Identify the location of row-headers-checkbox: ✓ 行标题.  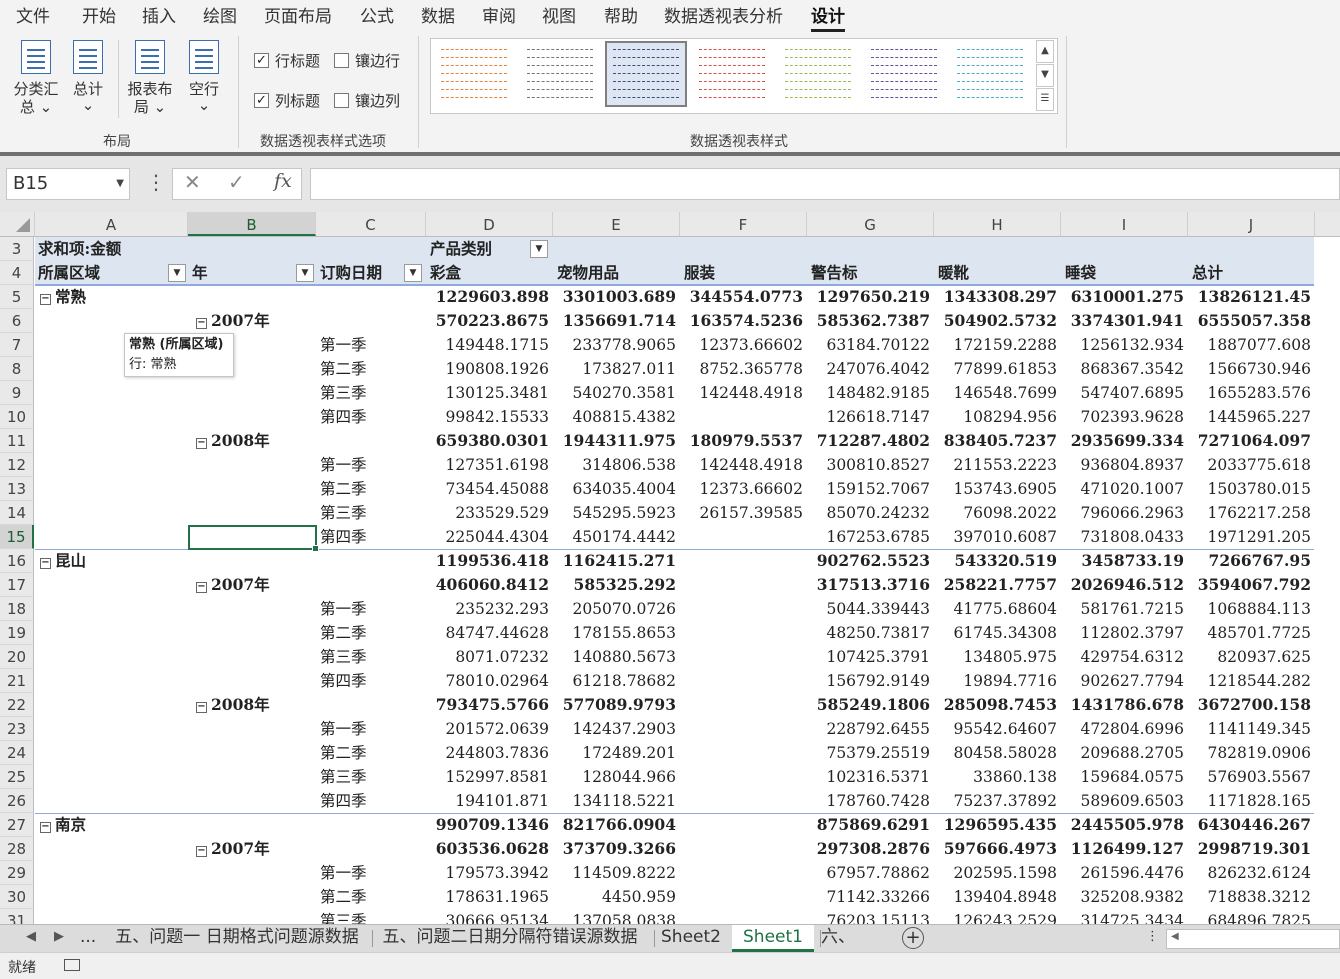
(287, 60).